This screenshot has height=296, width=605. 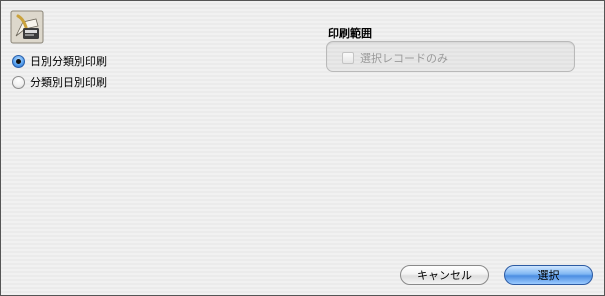 What do you see at coordinates (444, 275) in the screenshot?
I see `cancel-button: キャンセル` at bounding box center [444, 275].